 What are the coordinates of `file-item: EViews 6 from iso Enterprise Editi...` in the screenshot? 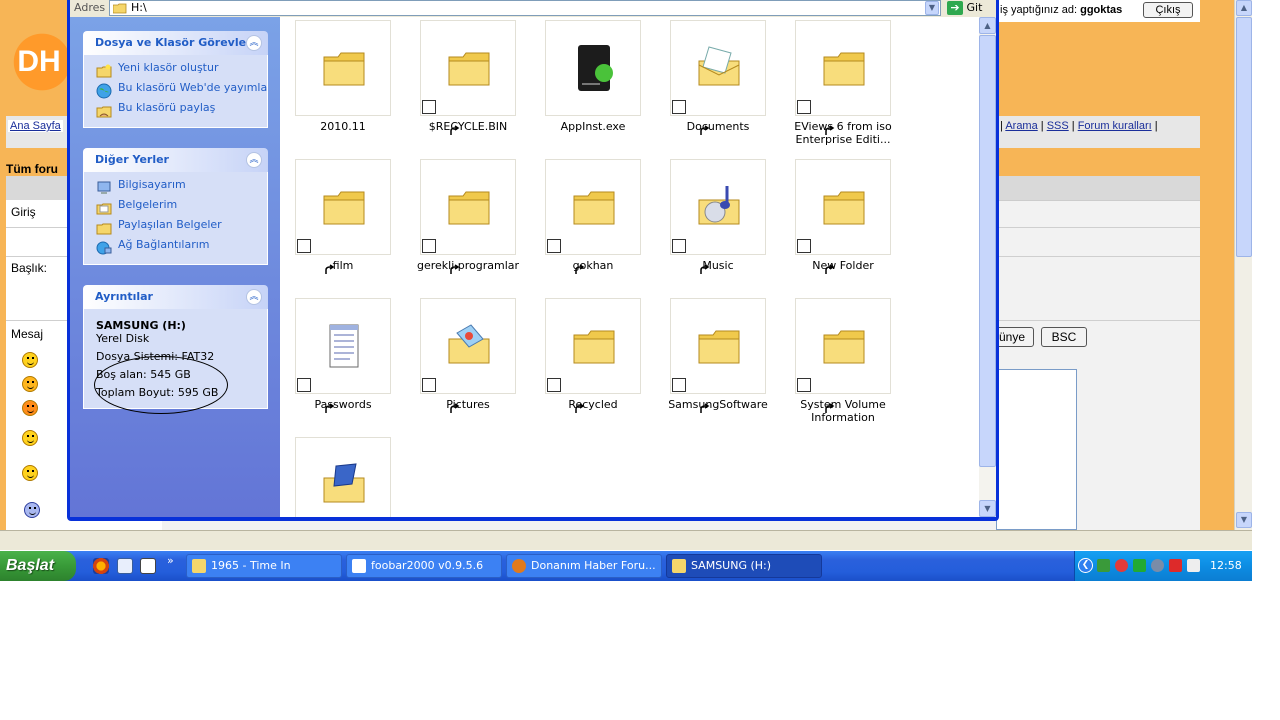 It's located at (836, 84).